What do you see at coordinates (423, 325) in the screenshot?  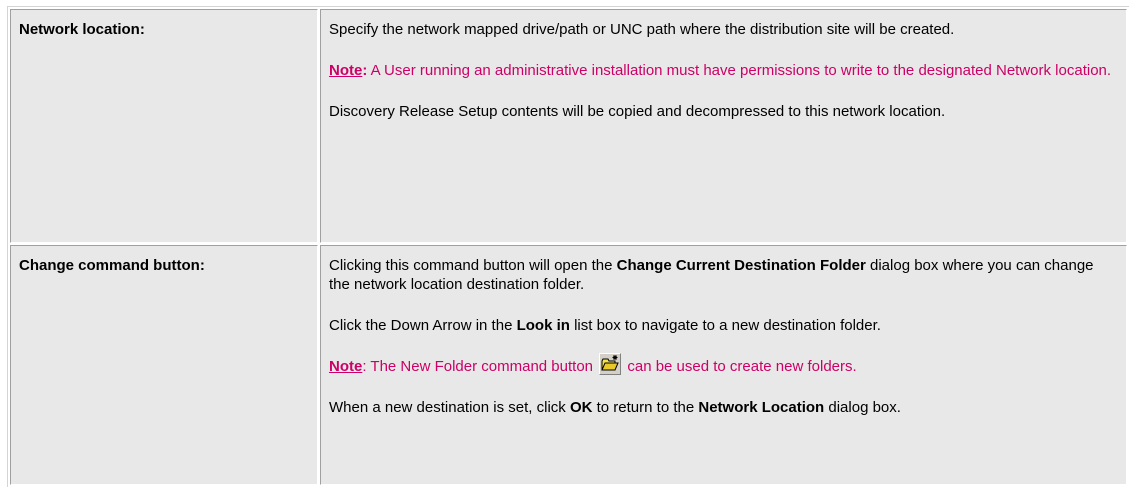 I see `text-run: Click the Down Arrow in the` at bounding box center [423, 325].